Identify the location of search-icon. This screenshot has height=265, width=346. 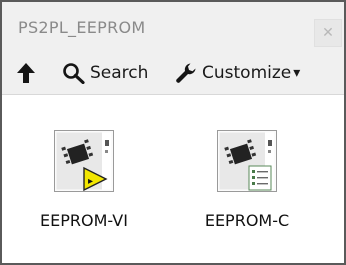
(74, 73).